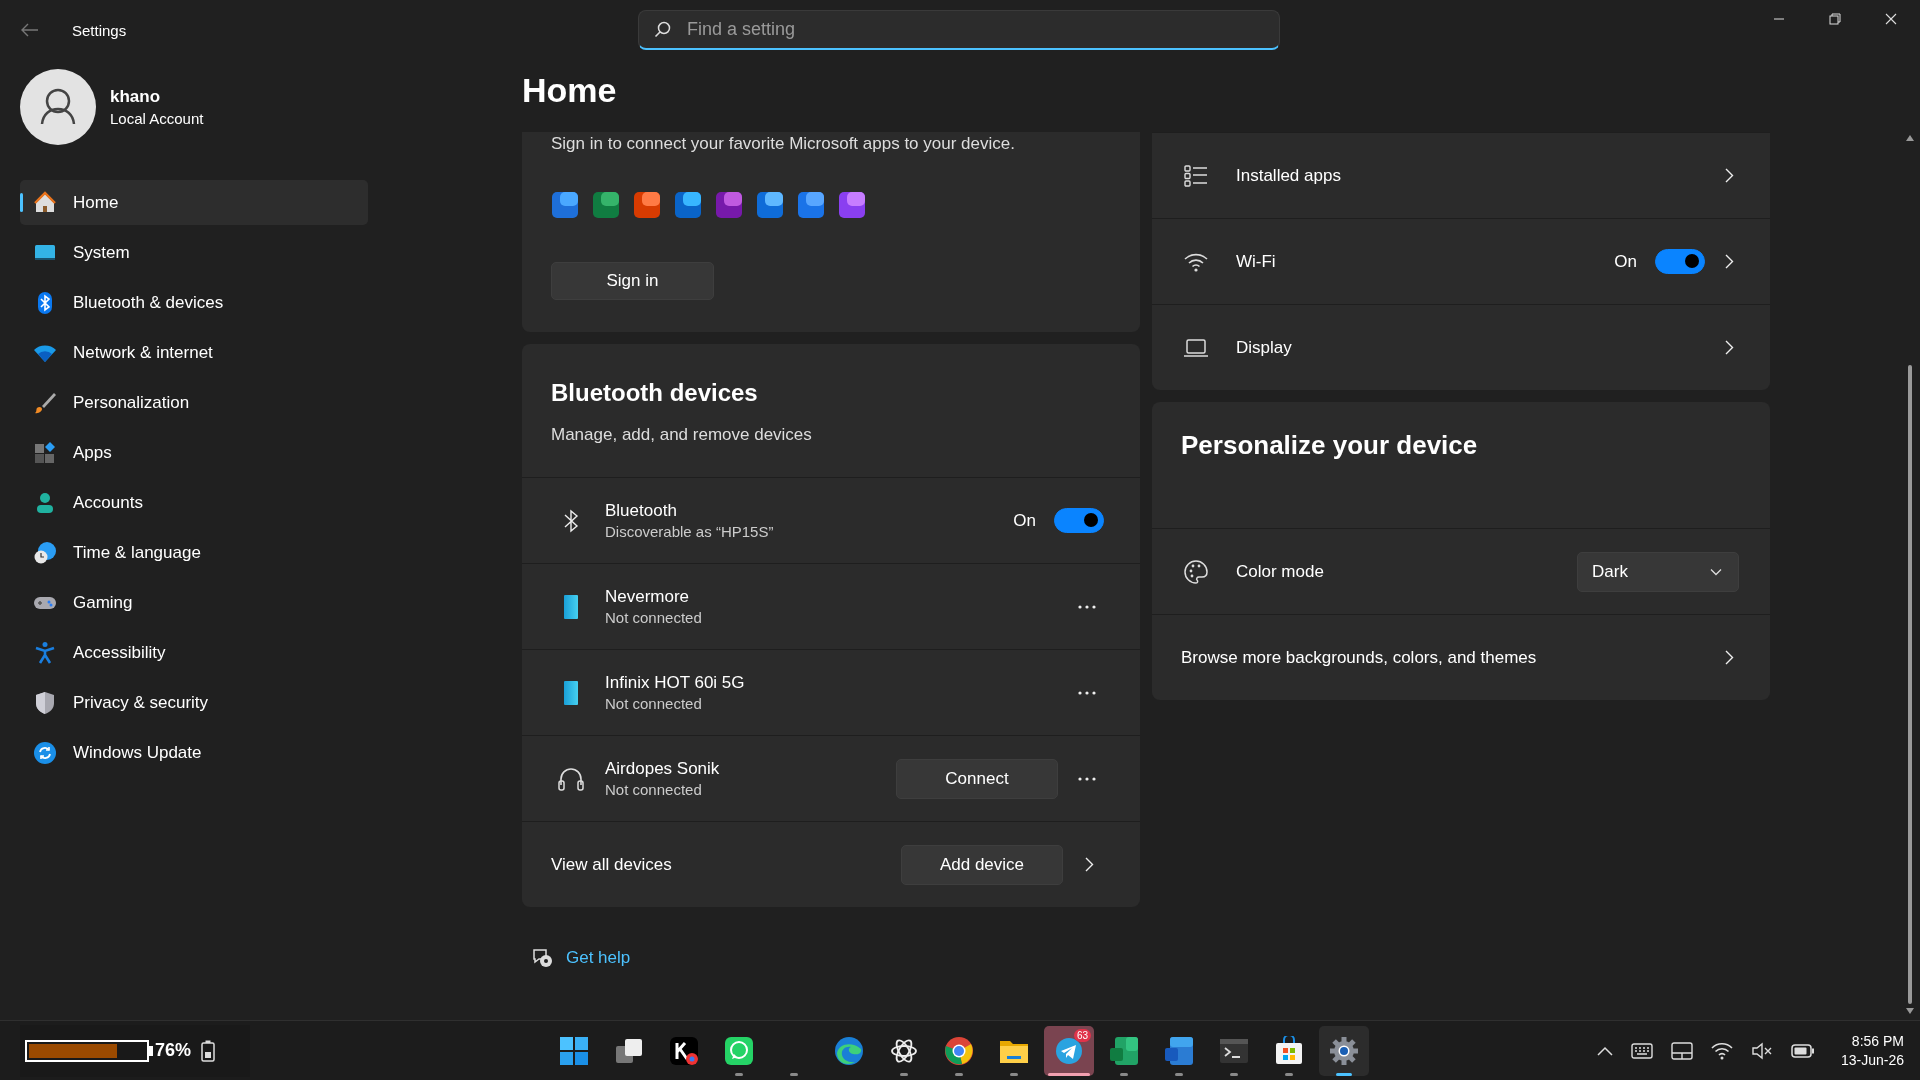 The width and height of the screenshot is (1920, 1080). I want to click on document-icon, so click(1179, 1050).